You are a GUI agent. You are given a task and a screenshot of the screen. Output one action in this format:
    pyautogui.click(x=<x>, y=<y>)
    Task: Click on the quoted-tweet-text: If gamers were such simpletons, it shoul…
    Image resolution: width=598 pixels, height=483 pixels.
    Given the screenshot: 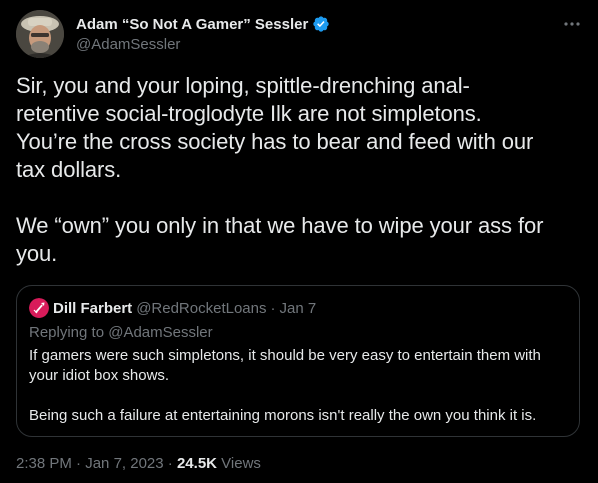 What is the action you would take?
    pyautogui.click(x=285, y=385)
    